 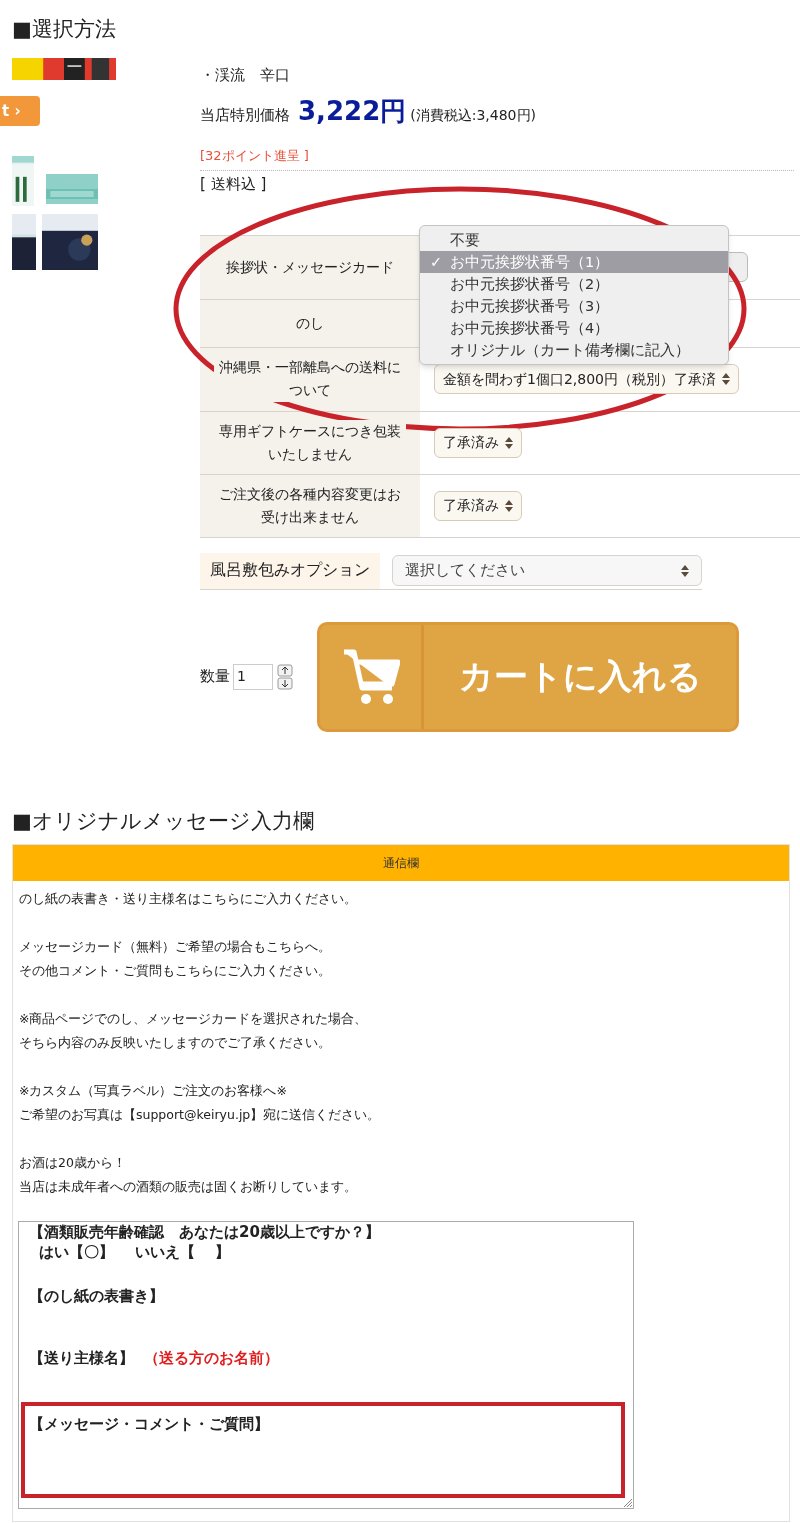 I want to click on dropdown-option: オリジナル（カート備考欄に記入）, so click(x=574, y=350).